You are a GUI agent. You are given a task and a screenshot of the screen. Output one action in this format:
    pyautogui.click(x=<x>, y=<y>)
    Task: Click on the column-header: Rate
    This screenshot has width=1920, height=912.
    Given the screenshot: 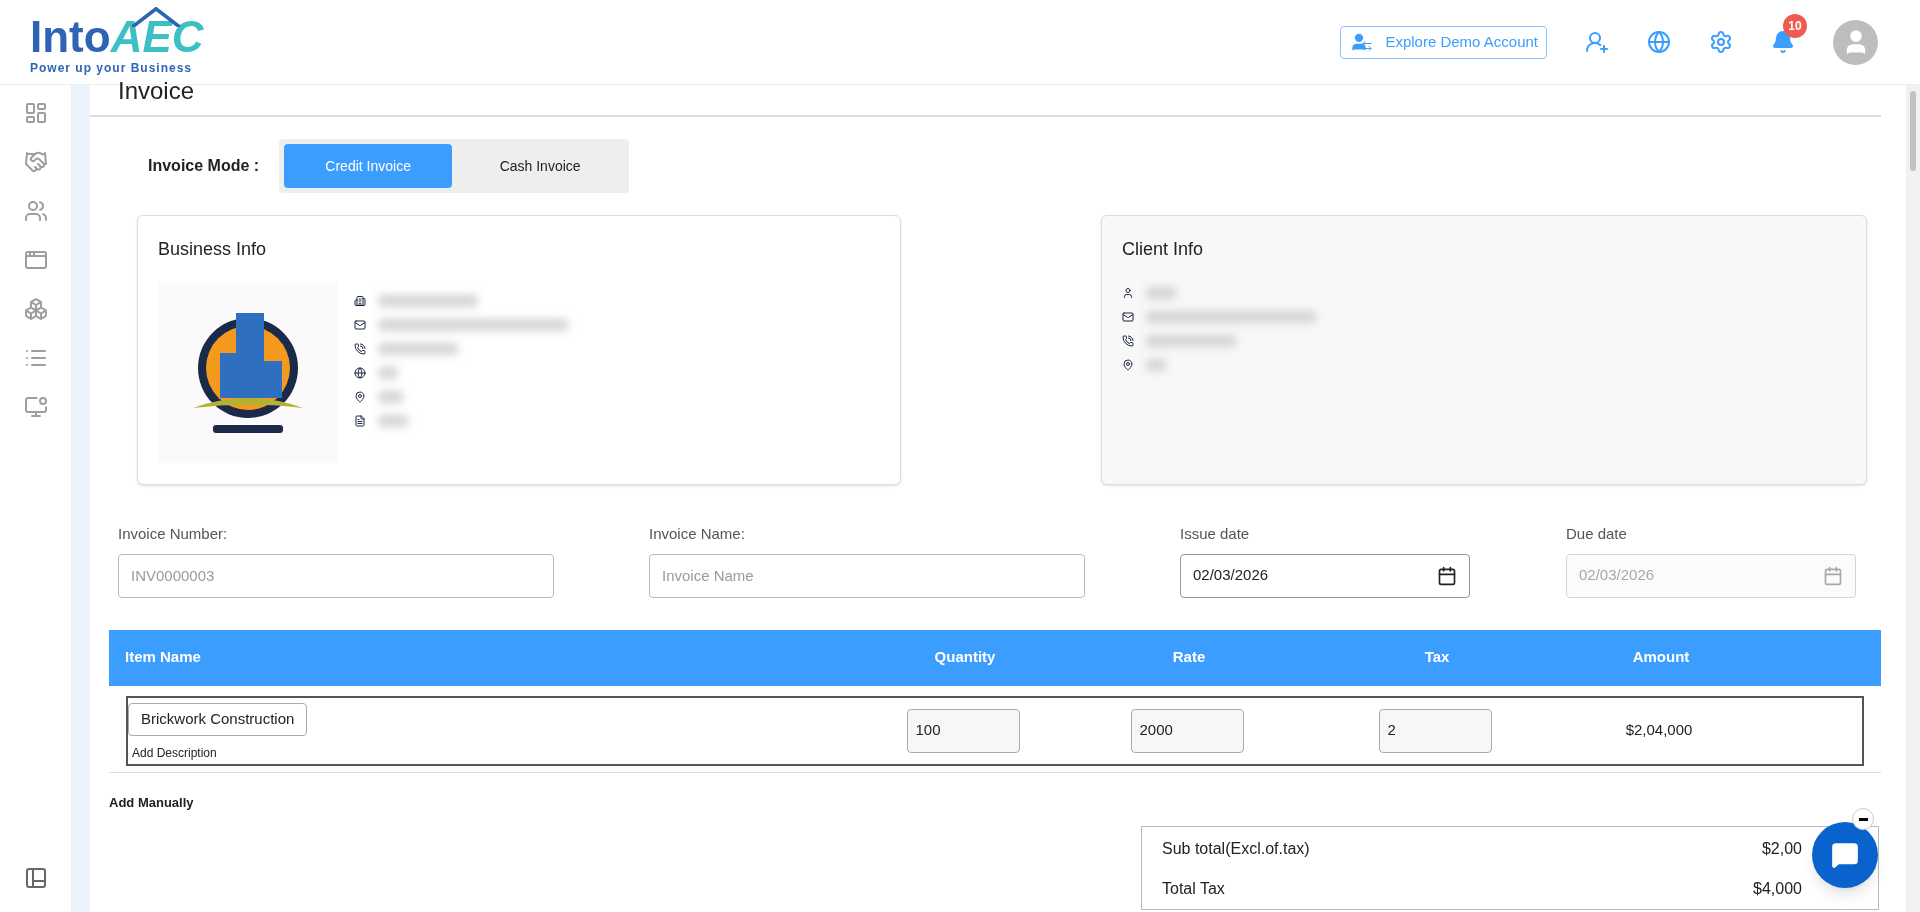 What is the action you would take?
    pyautogui.click(x=1189, y=657)
    